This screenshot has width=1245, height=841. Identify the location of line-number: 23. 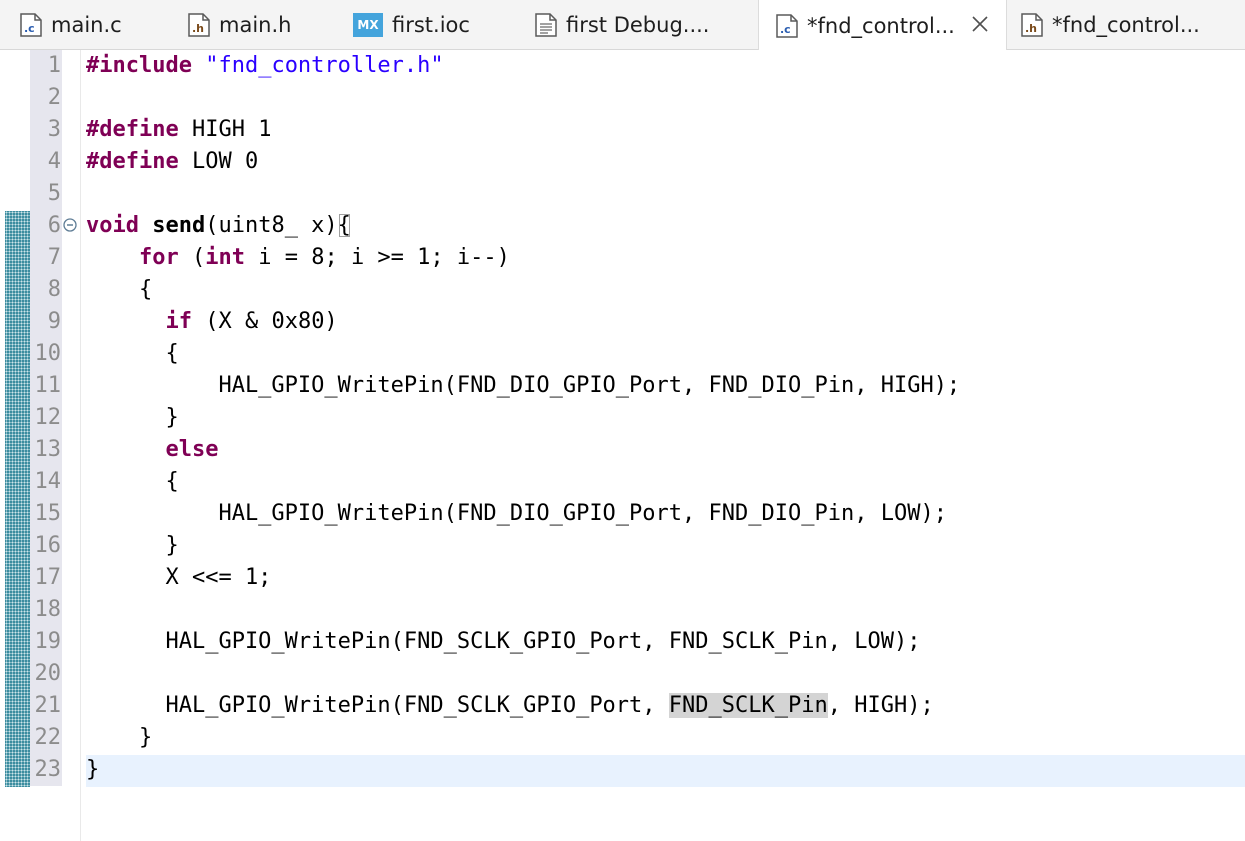
(48, 769).